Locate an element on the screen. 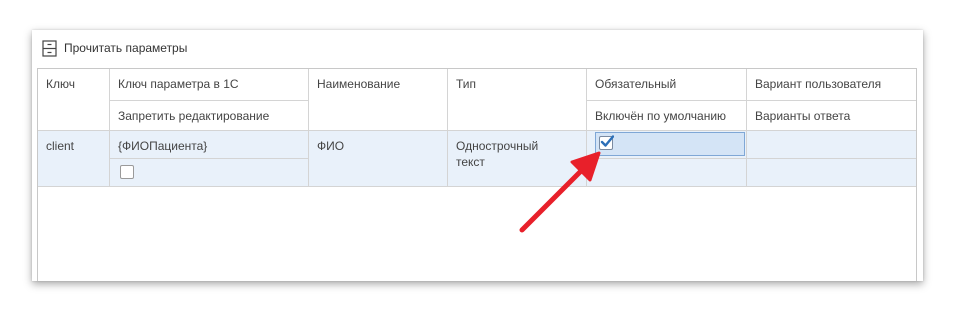  header-forbid-edit: Запретить редактирование is located at coordinates (209, 115).